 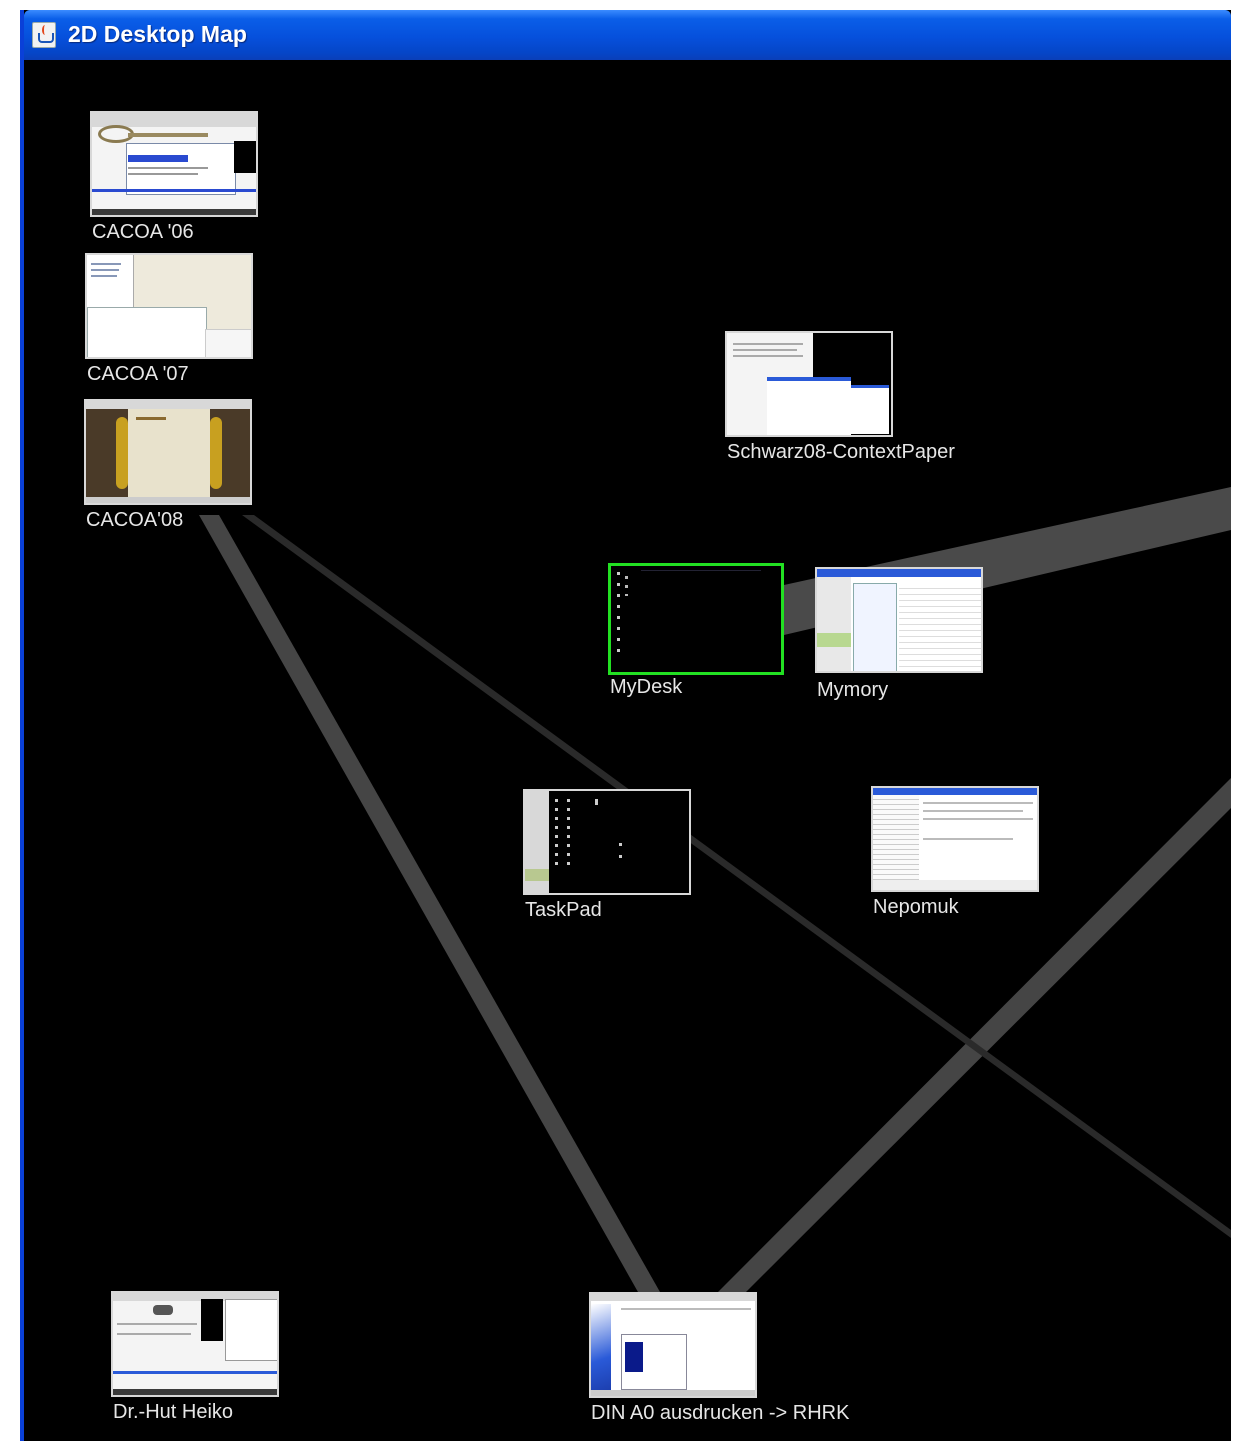 I want to click on node-label: TaskPad, so click(x=563, y=910).